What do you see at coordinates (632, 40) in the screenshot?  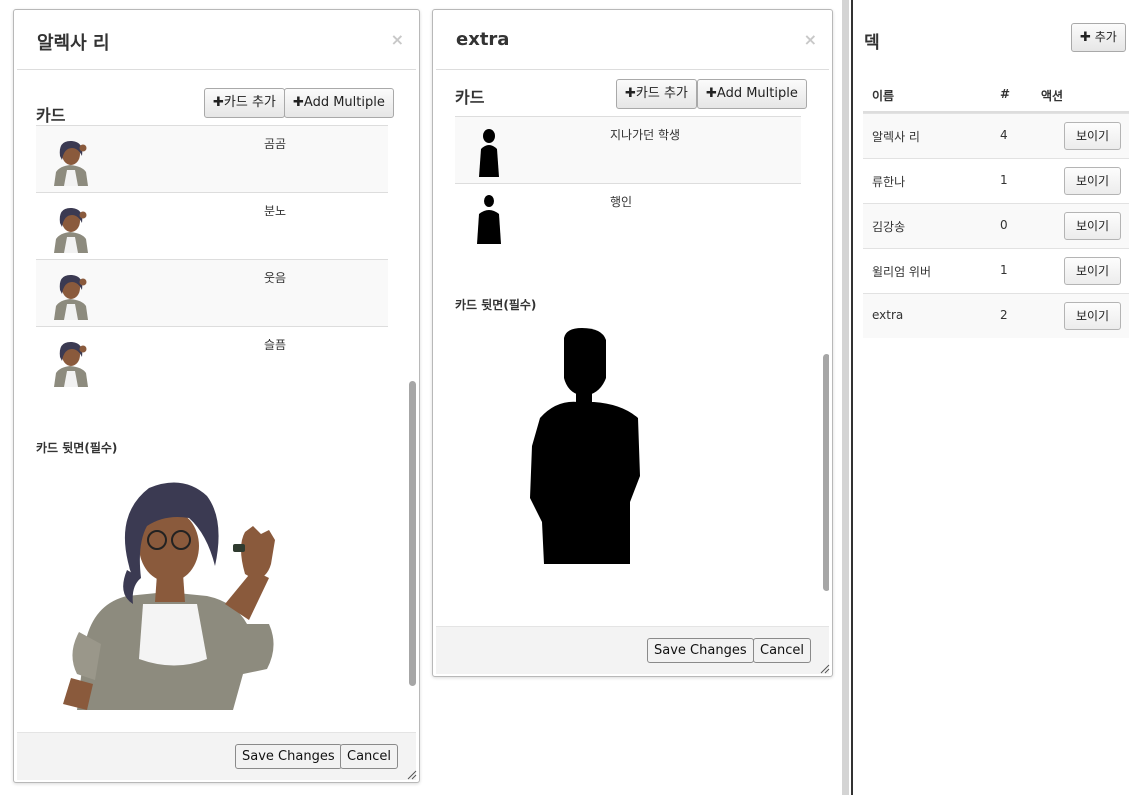 I see `dialog-header: extra ×` at bounding box center [632, 40].